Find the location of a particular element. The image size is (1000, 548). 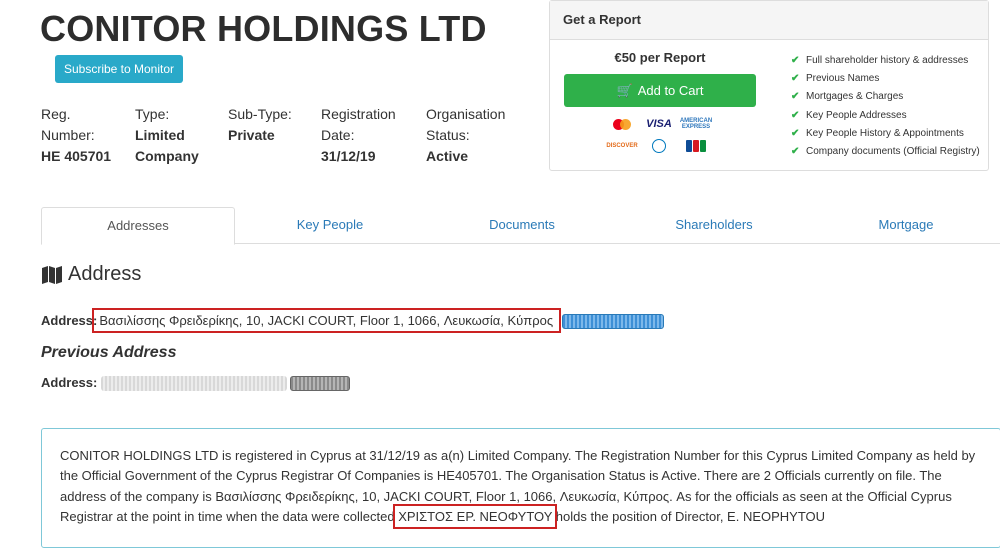

organisation-status-field: Organisation Status: Active is located at coordinates (481, 135).